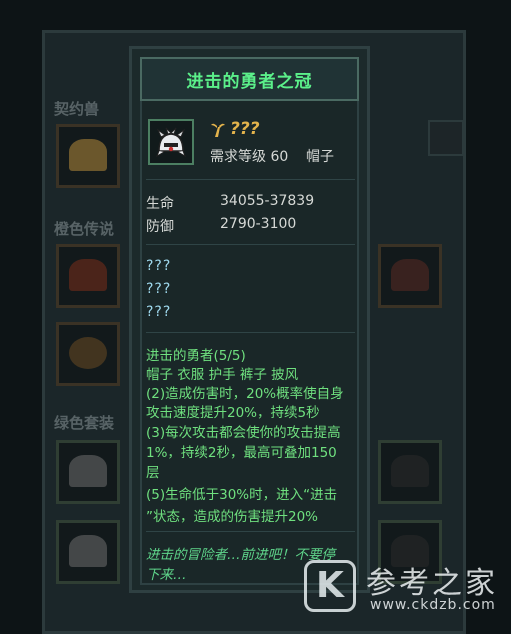 The image size is (511, 634). What do you see at coordinates (243, 433) in the screenshot?
I see `set-bonus-line: (3)每次攻击都会使你的攻击提高` at bounding box center [243, 433].